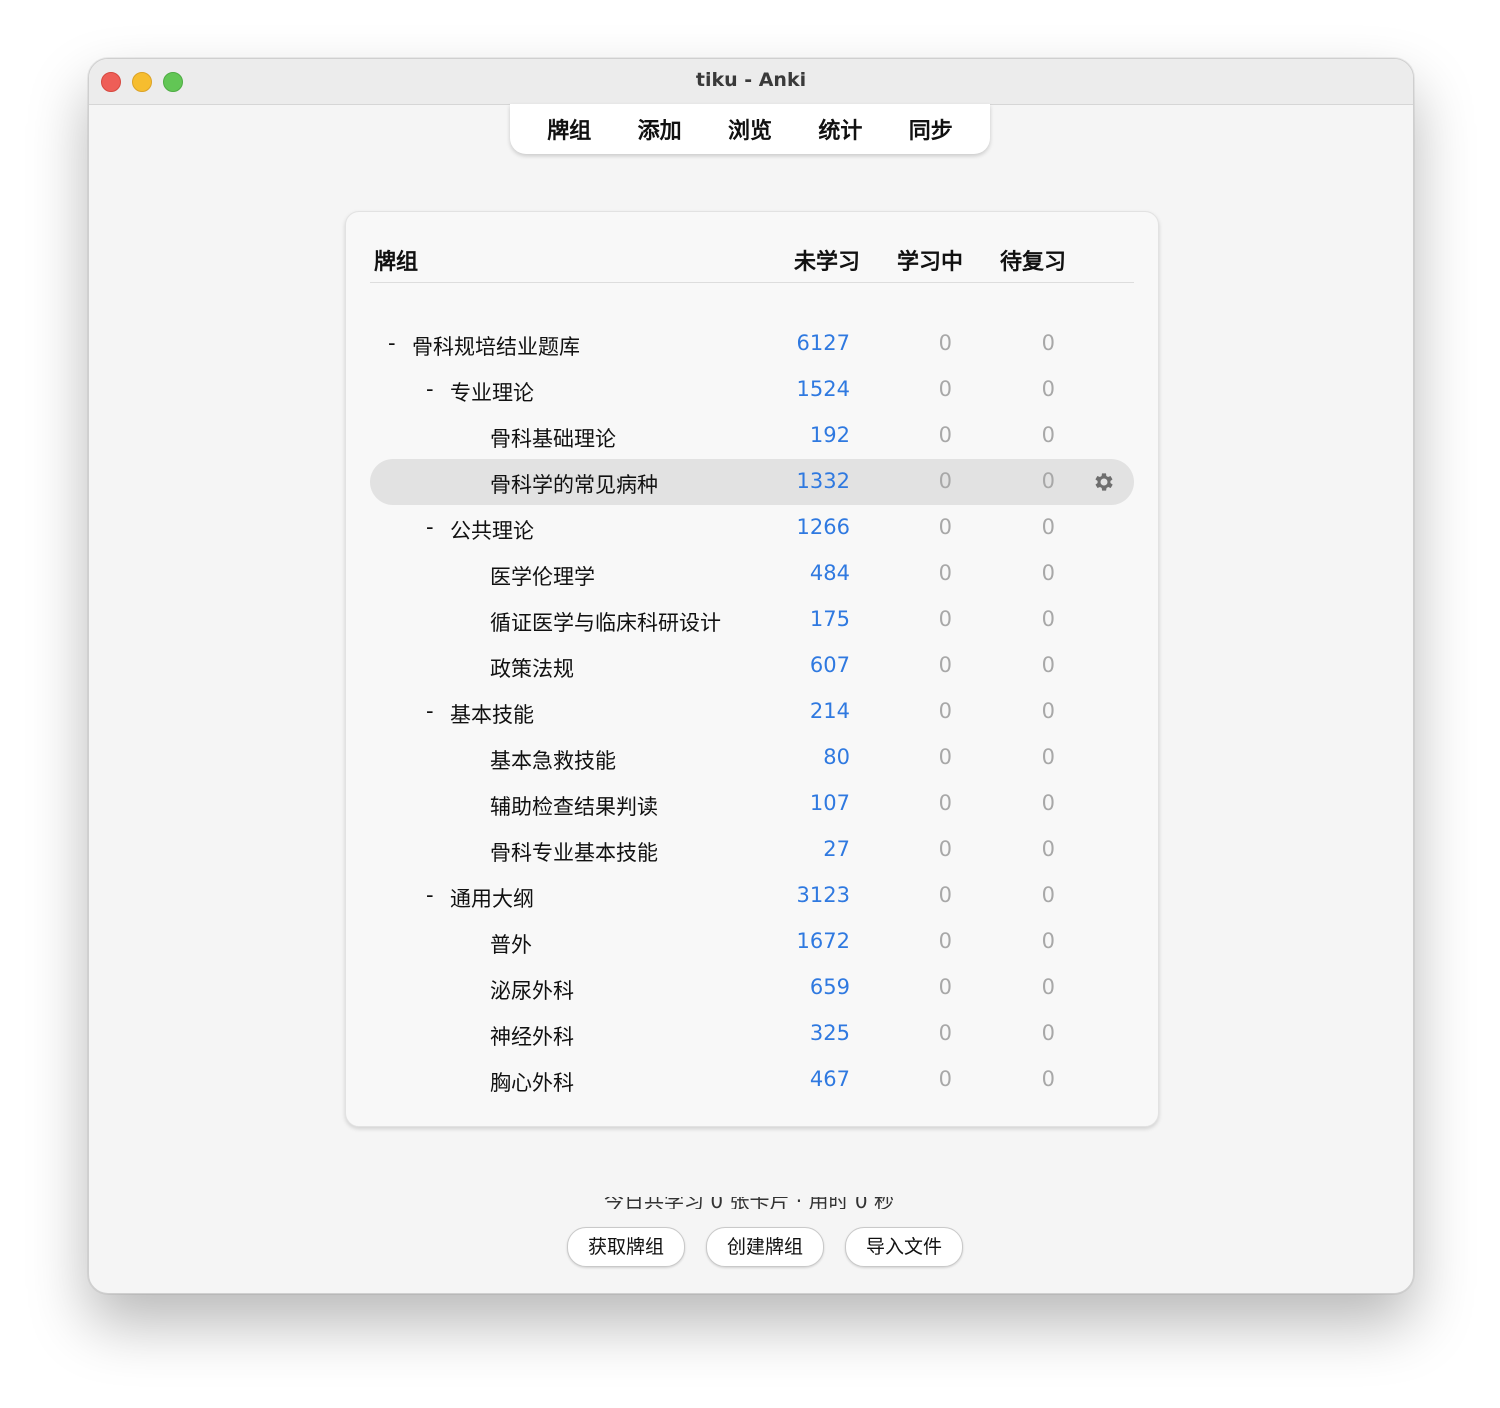 The image size is (1500, 1408). Describe the element at coordinates (752, 666) in the screenshot. I see `deck-row: 政策法规 607 0 0` at that location.